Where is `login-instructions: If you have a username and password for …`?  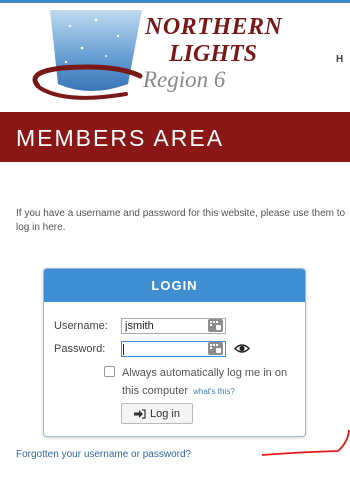 login-instructions: If you have a username and password for … is located at coordinates (181, 220).